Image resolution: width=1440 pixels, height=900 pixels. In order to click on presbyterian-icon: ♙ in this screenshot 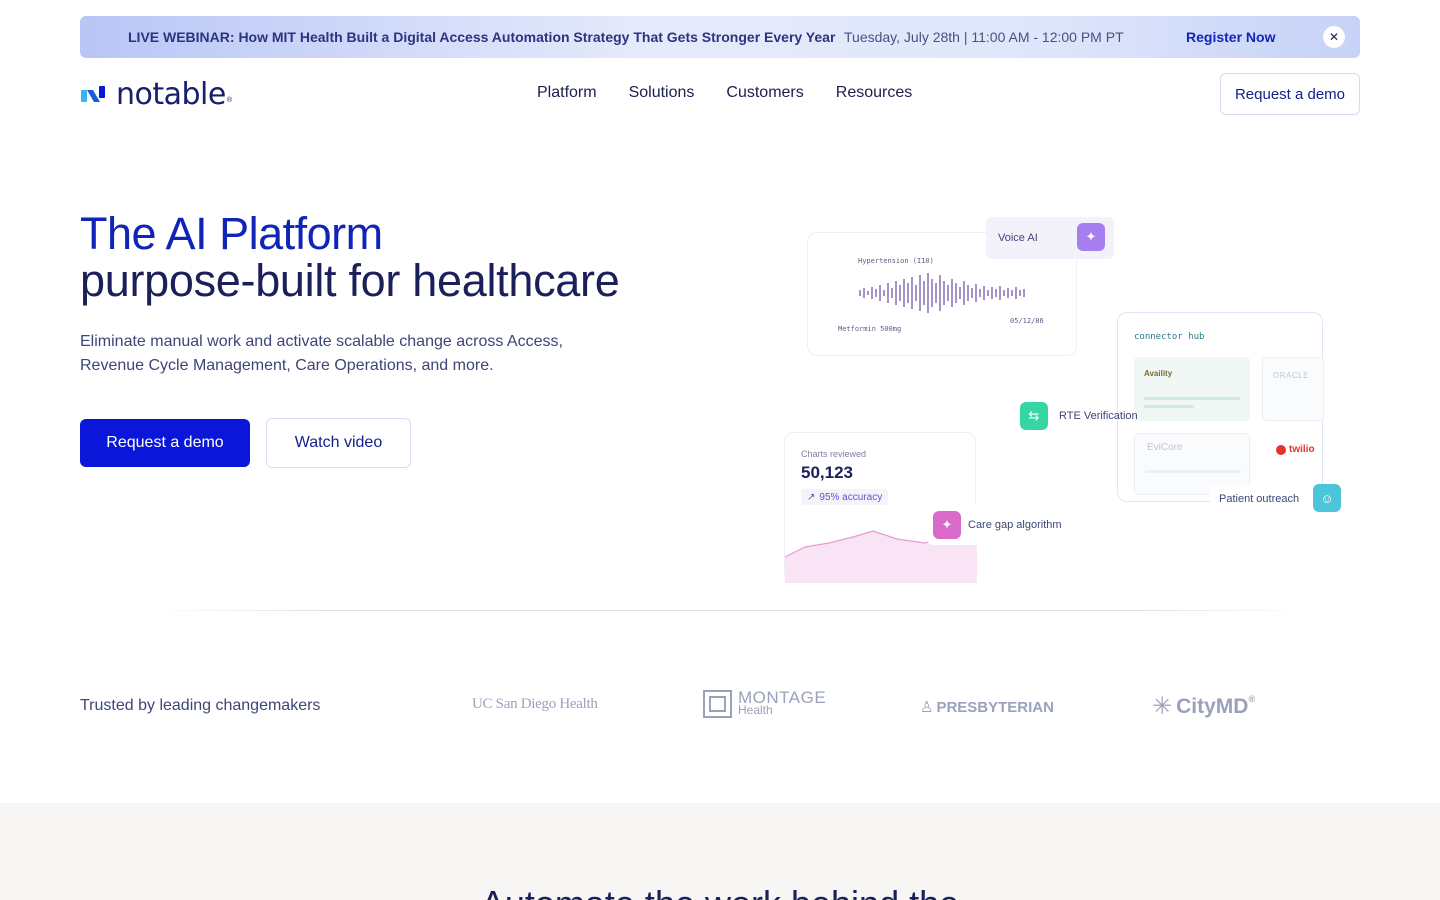, I will do `click(927, 707)`.